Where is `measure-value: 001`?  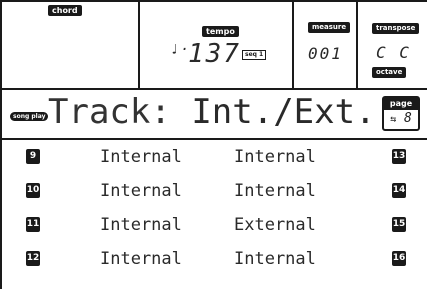
measure-value: 001 is located at coordinates (325, 53).